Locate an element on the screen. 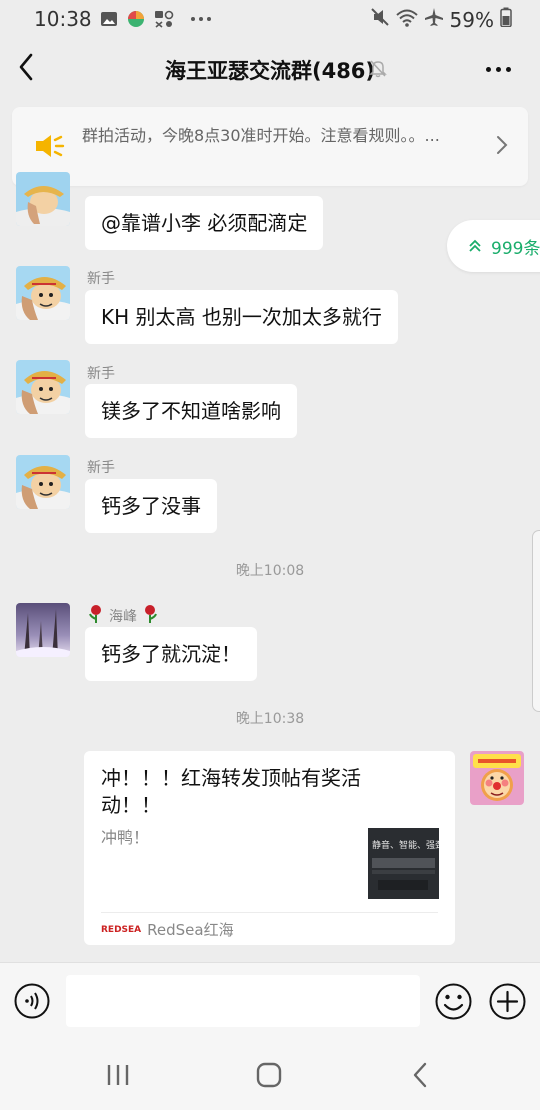 This screenshot has width=540, height=1110. notification-icons is located at coordinates (156, 19).